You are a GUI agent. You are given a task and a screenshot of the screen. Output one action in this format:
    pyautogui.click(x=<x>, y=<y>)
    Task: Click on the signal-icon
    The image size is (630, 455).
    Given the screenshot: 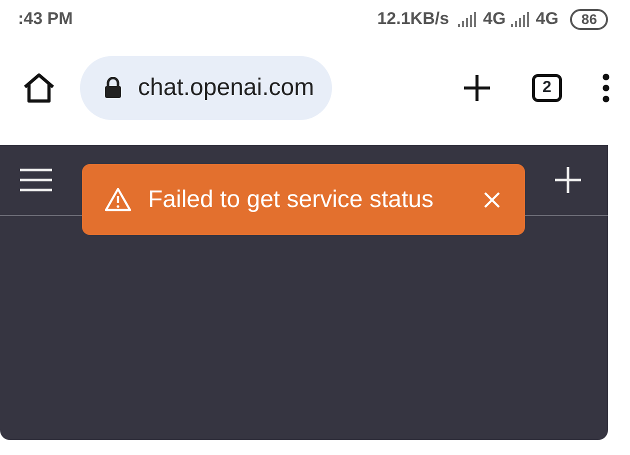 What is the action you would take?
    pyautogui.click(x=521, y=19)
    